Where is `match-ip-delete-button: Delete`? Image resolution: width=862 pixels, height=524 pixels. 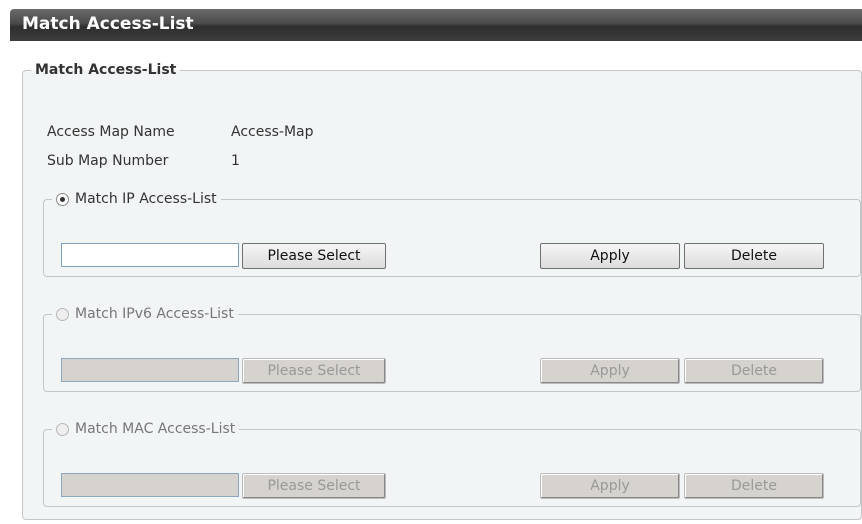
match-ip-delete-button: Delete is located at coordinates (754, 256).